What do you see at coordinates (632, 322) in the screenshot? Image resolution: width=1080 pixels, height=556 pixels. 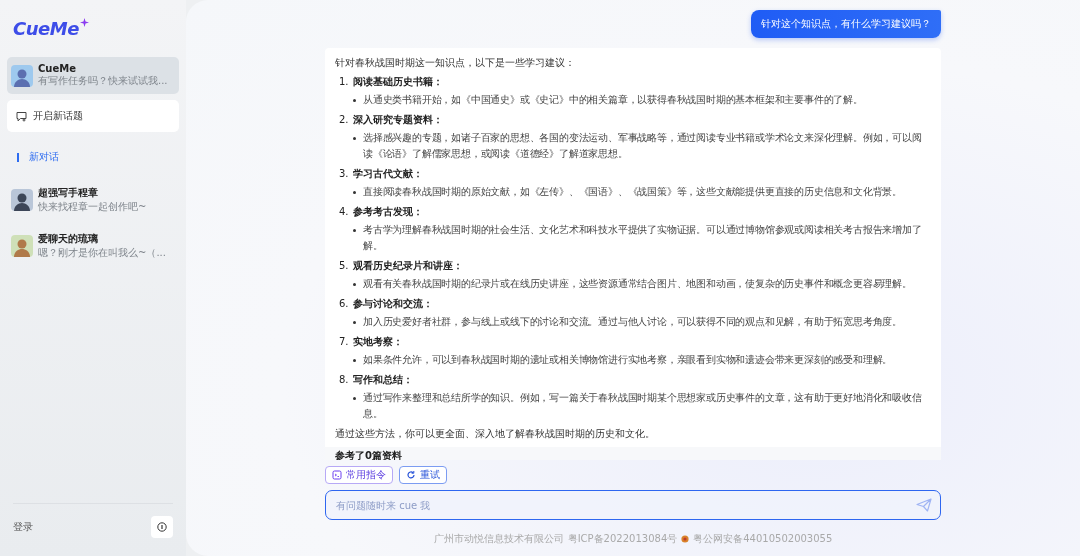 I see `list-item-text: 加入历史爱好者社群，参与线上或线下的讨论和交流。通过与他人讨论，可以获得不同的观点和见解，有助于拓宽思考角度。` at bounding box center [632, 322].